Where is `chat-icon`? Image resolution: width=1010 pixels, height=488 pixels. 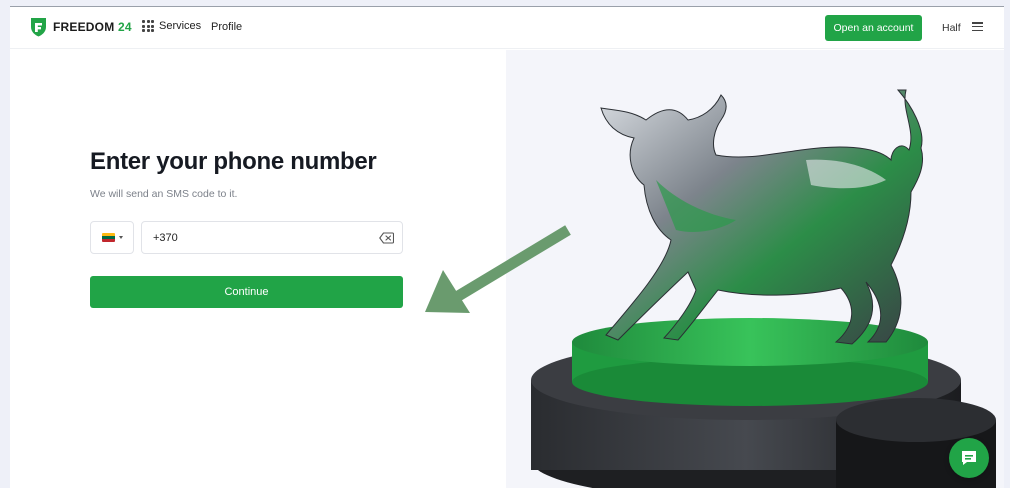
chat-icon is located at coordinates (969, 458).